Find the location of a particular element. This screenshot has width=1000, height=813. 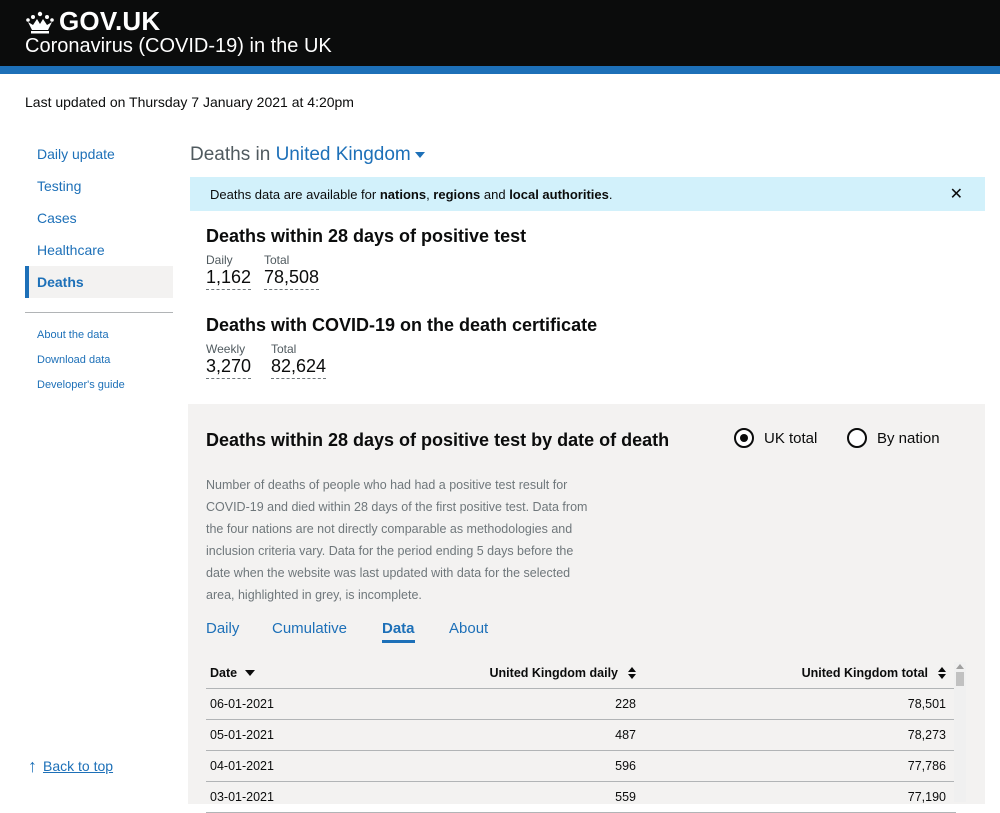

sidebar-item-daily-update: Daily update is located at coordinates (99, 154).